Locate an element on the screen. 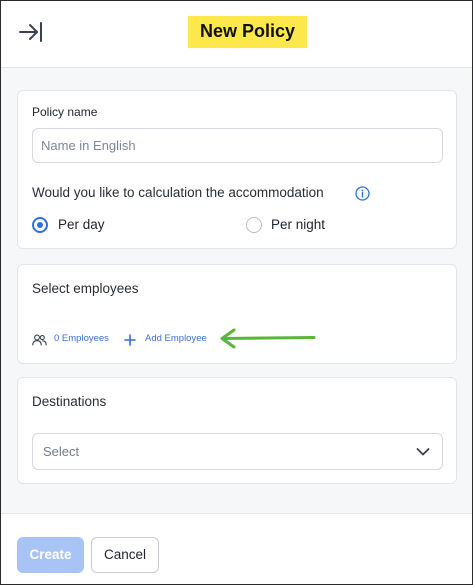  per-day-label: Per day is located at coordinates (81, 224).